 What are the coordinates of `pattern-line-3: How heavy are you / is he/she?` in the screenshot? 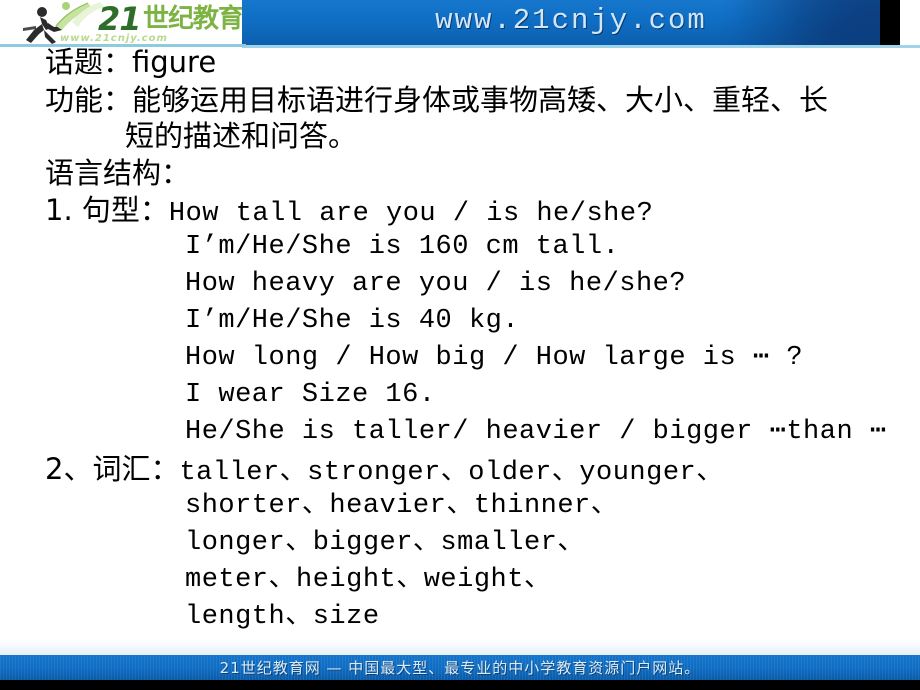 It's located at (436, 284).